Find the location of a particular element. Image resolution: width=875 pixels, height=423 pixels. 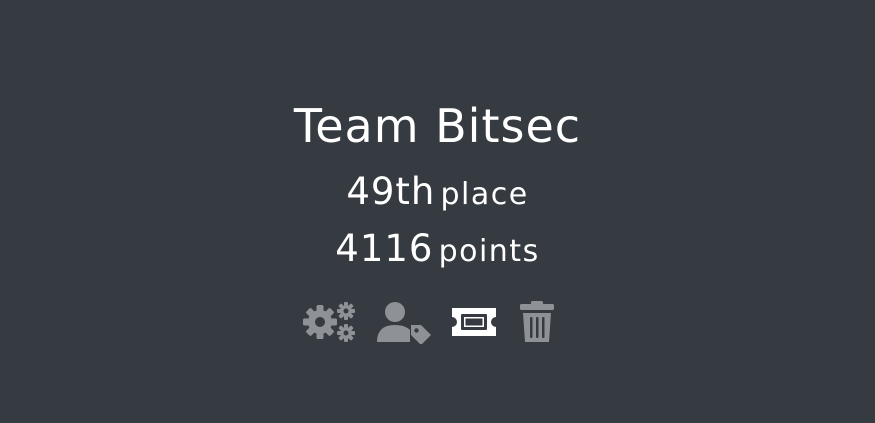

team-actions is located at coordinates (433, 322).